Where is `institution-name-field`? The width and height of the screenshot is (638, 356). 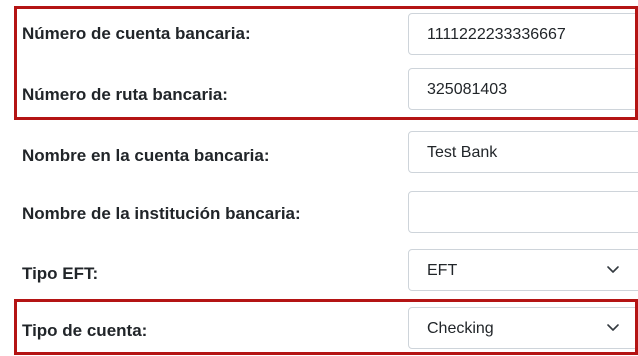 institution-name-field is located at coordinates (523, 212).